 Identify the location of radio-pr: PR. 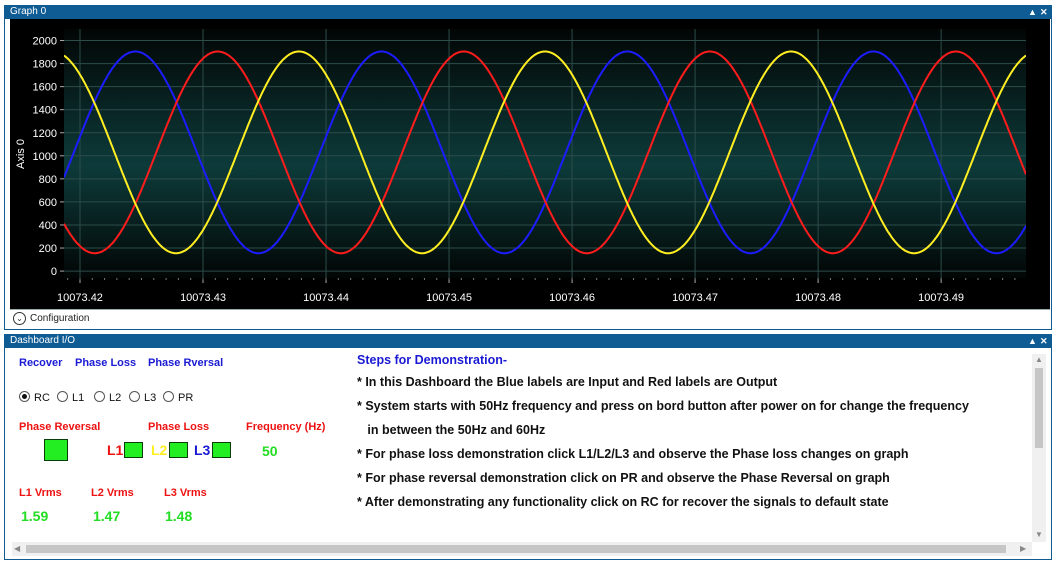
(178, 397).